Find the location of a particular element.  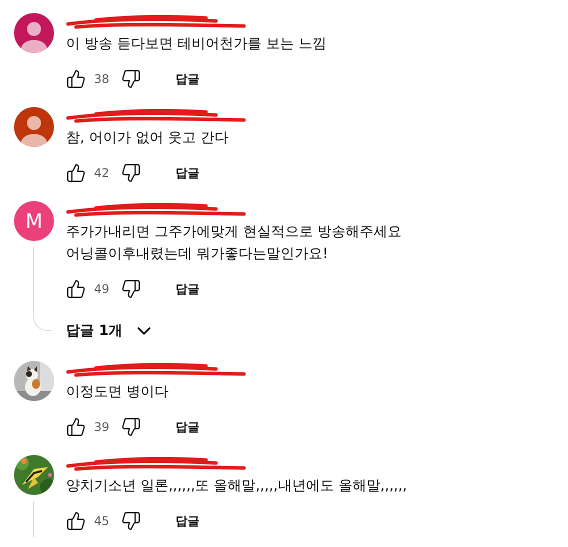

like-count: 39 is located at coordinates (102, 427).